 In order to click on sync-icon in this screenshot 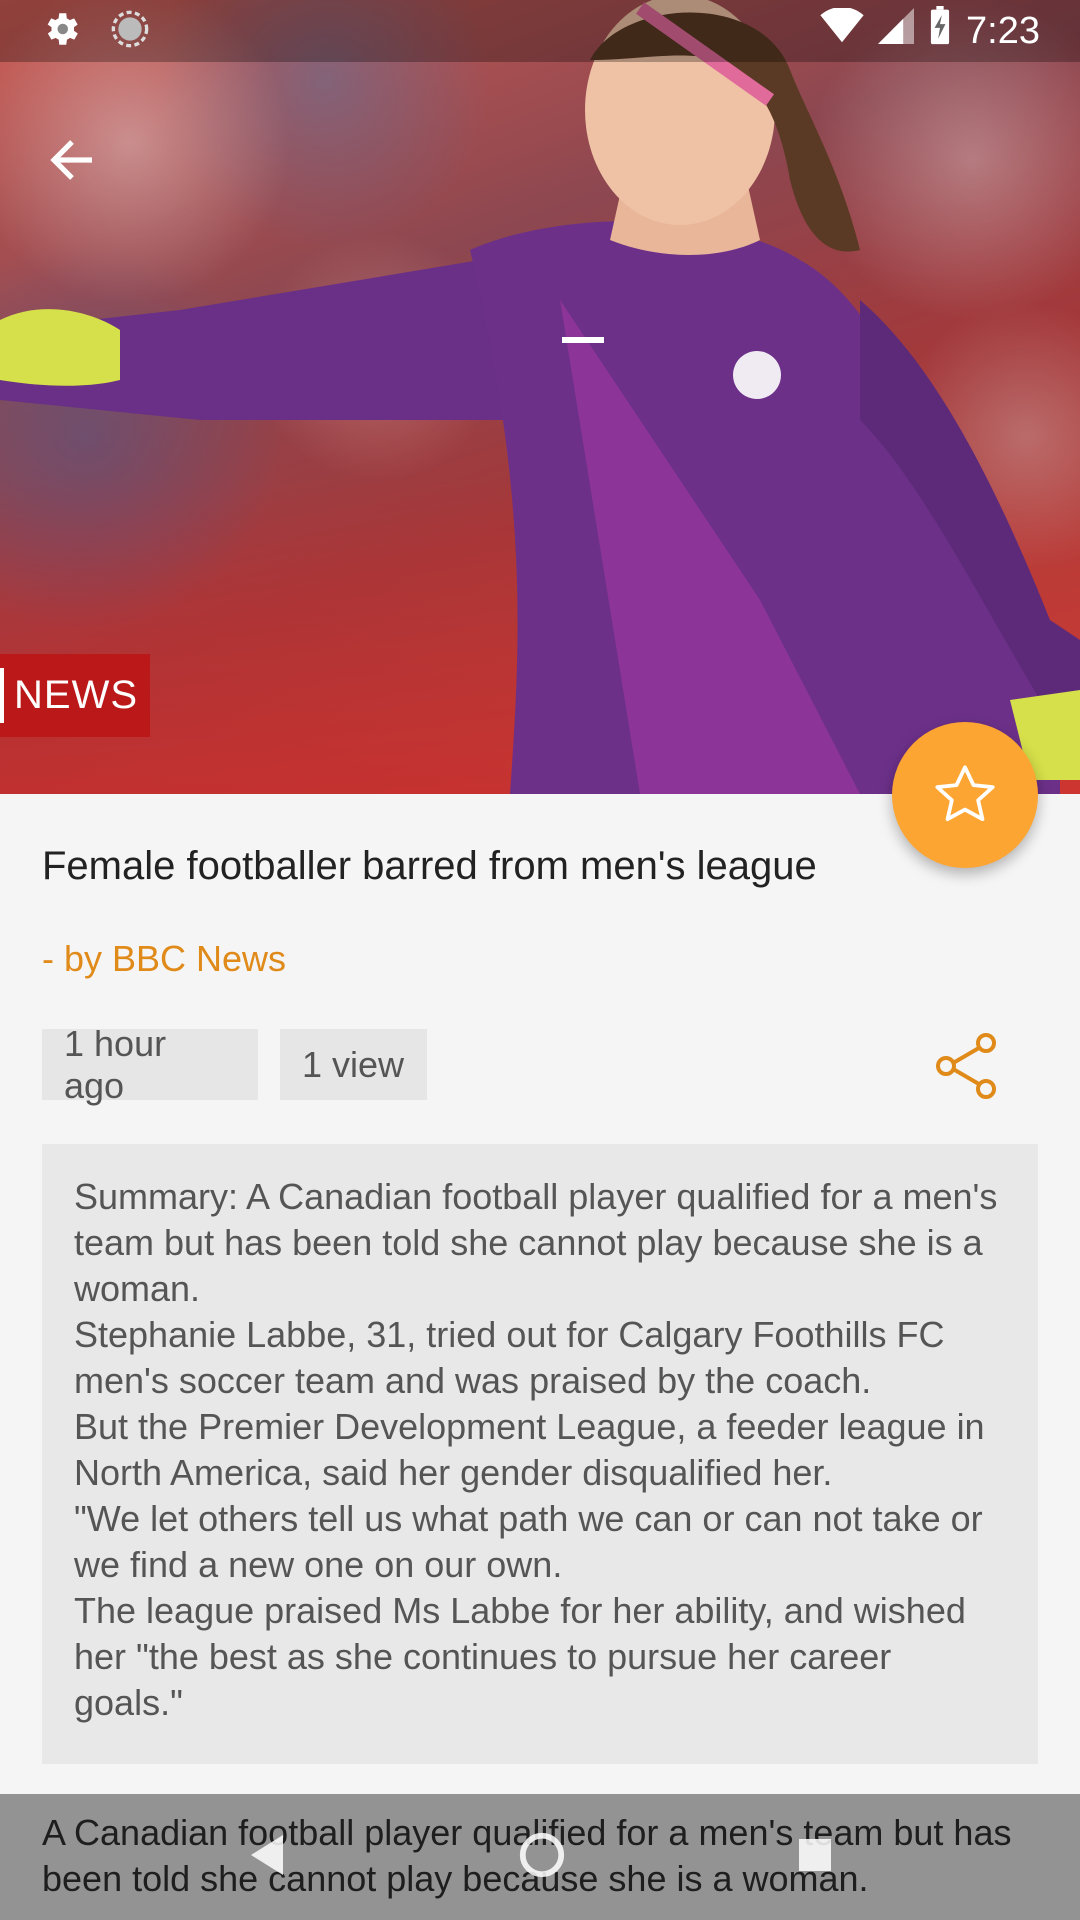, I will do `click(130, 31)`.